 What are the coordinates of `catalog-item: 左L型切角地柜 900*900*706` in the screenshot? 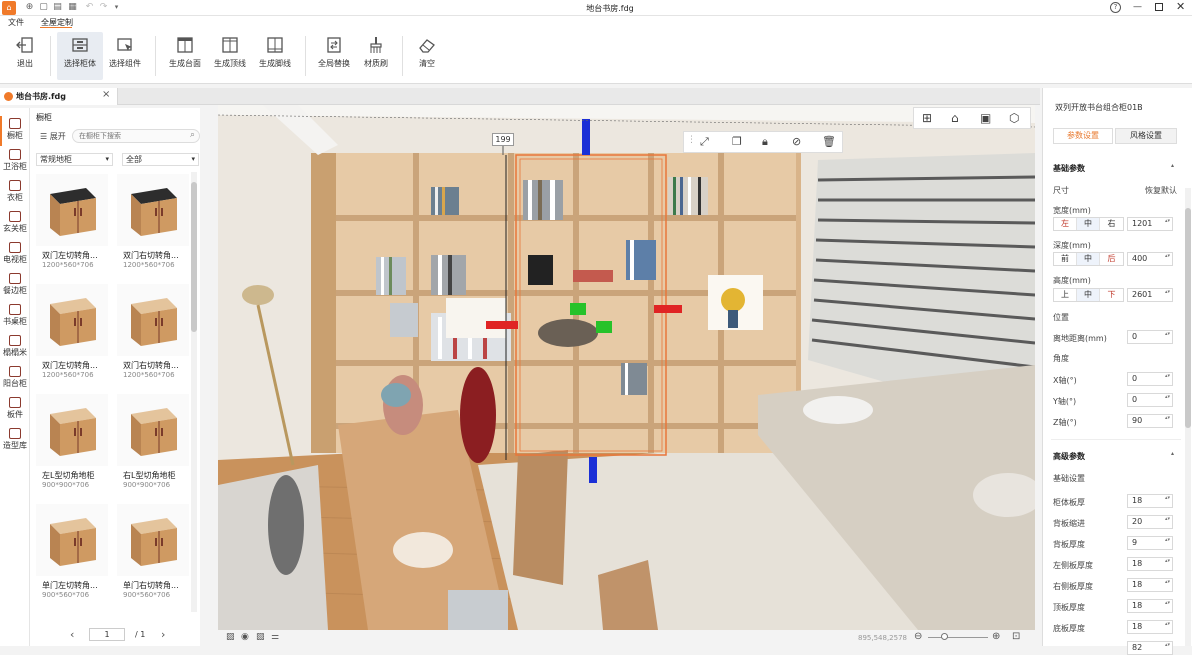 It's located at (72, 446).